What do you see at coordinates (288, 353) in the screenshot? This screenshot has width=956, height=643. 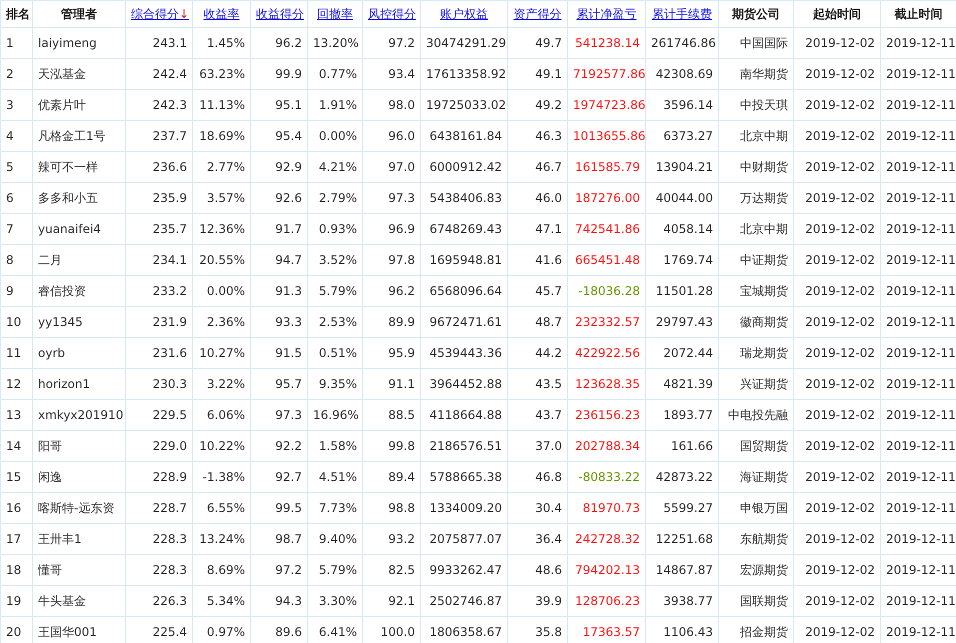 I see `table-cell: 91.5` at bounding box center [288, 353].